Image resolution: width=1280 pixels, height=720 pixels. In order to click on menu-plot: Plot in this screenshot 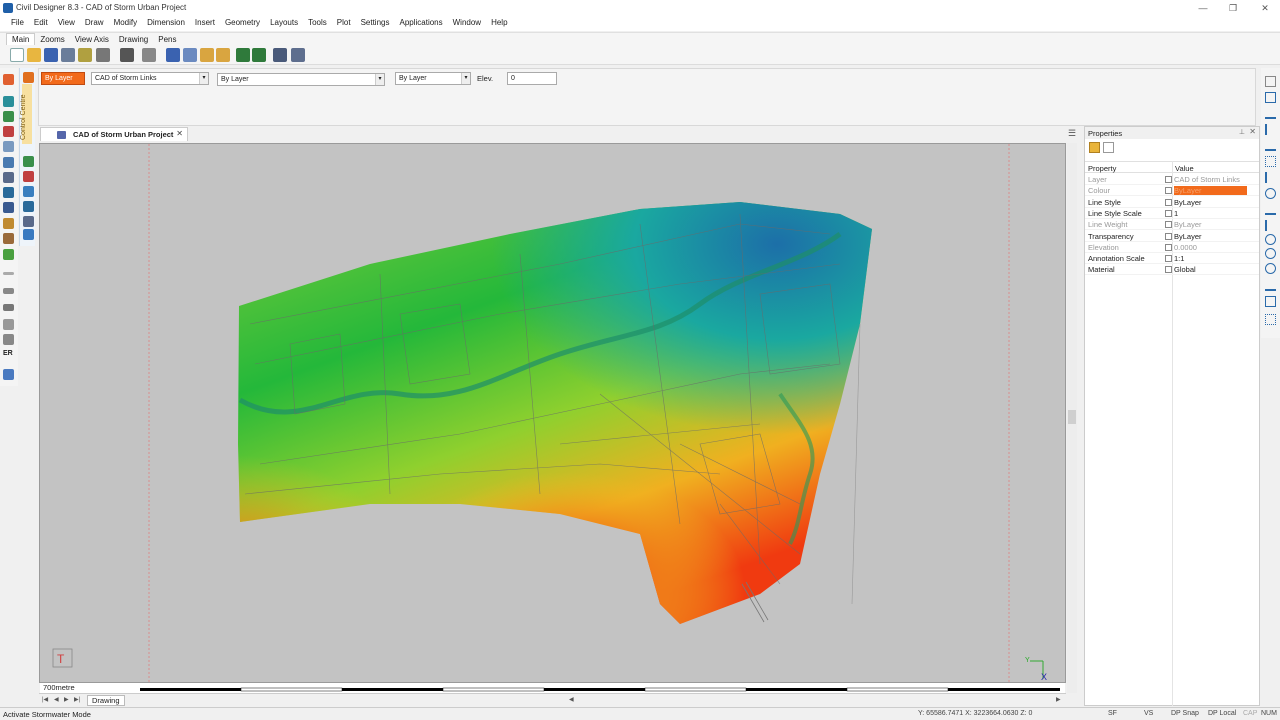, I will do `click(344, 22)`.